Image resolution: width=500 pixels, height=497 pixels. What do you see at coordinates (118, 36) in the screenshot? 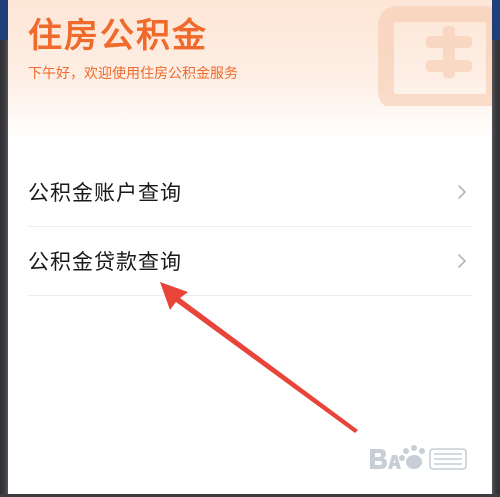
I see `page-title: 住房公积金` at bounding box center [118, 36].